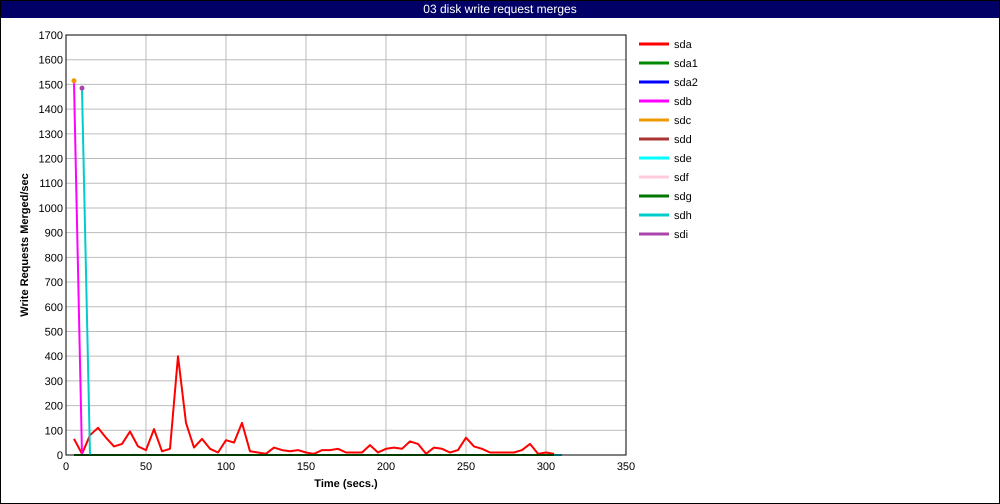 The width and height of the screenshot is (1000, 504). What do you see at coordinates (683, 159) in the screenshot?
I see `legend-label: sde` at bounding box center [683, 159].